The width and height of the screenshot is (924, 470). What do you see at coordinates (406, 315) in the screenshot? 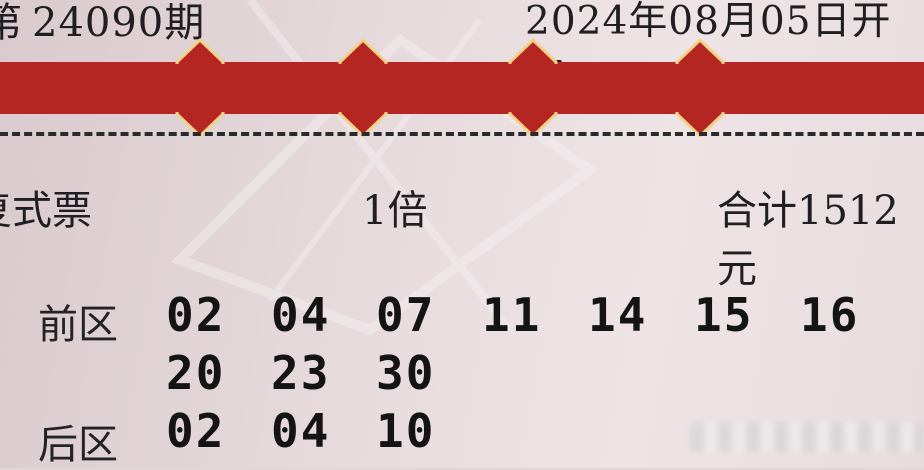
I see `front-number: 07` at bounding box center [406, 315].